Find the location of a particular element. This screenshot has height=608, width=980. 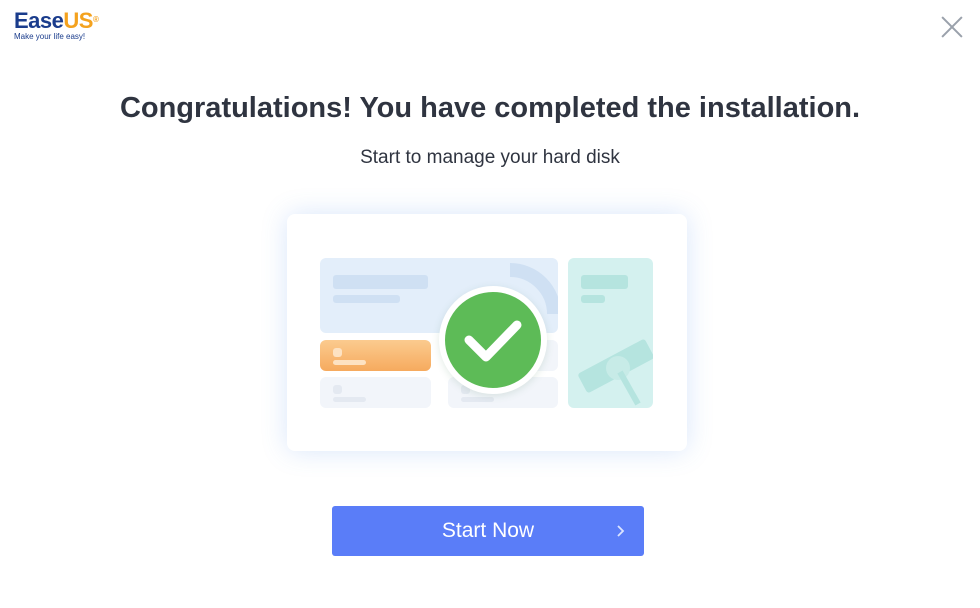

start-now-button: Start Now is located at coordinates (488, 531).